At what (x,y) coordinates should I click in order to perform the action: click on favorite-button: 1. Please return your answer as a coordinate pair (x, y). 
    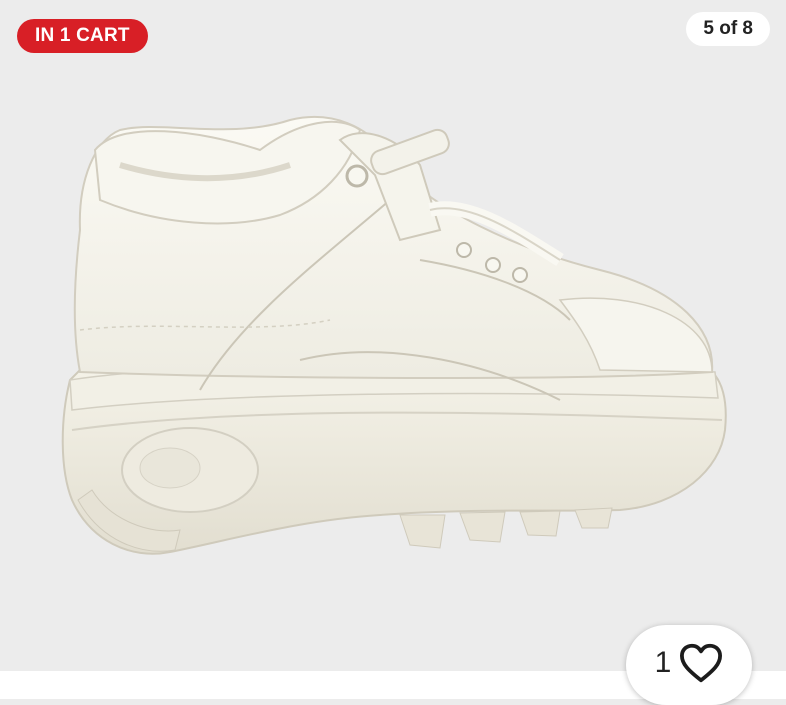
    Looking at the image, I should click on (689, 665).